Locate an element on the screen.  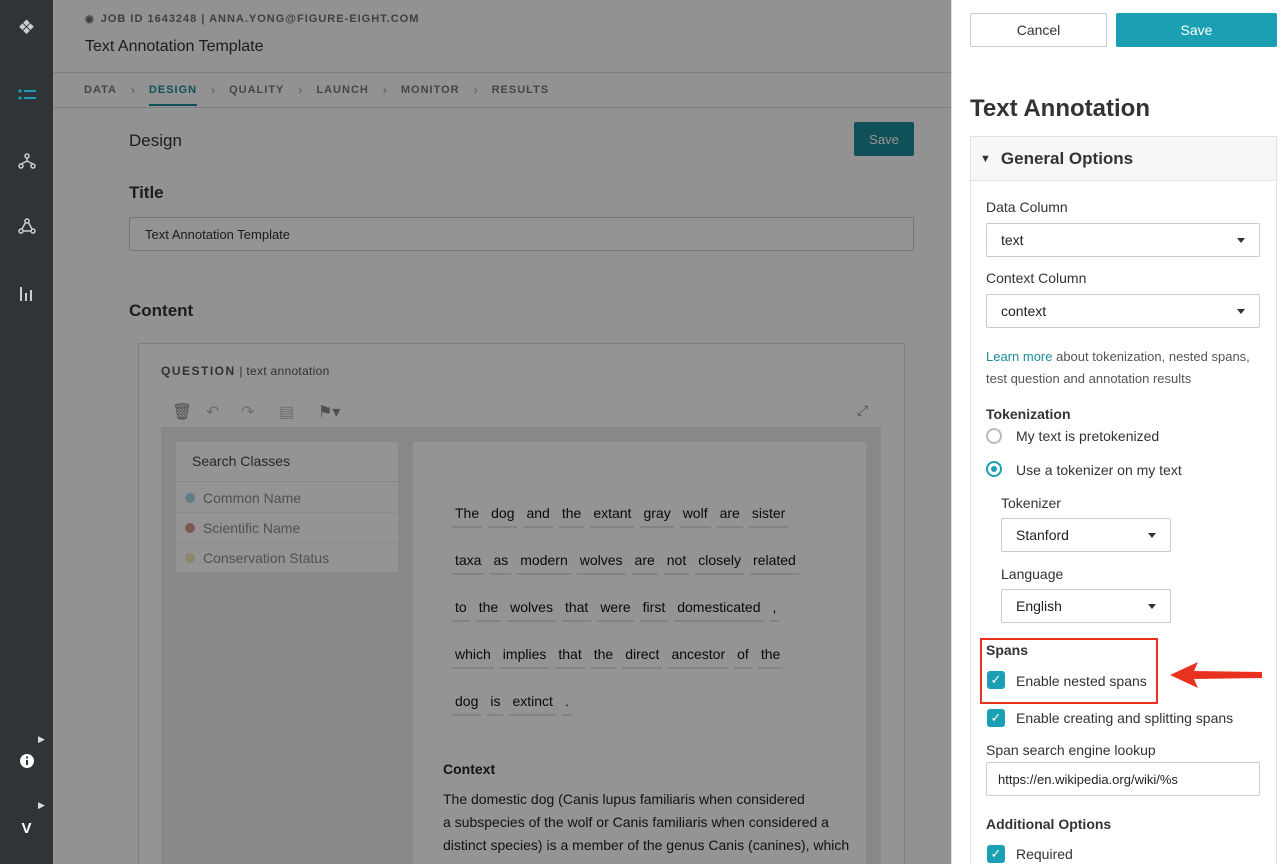
highlight-box is located at coordinates (1069, 671).